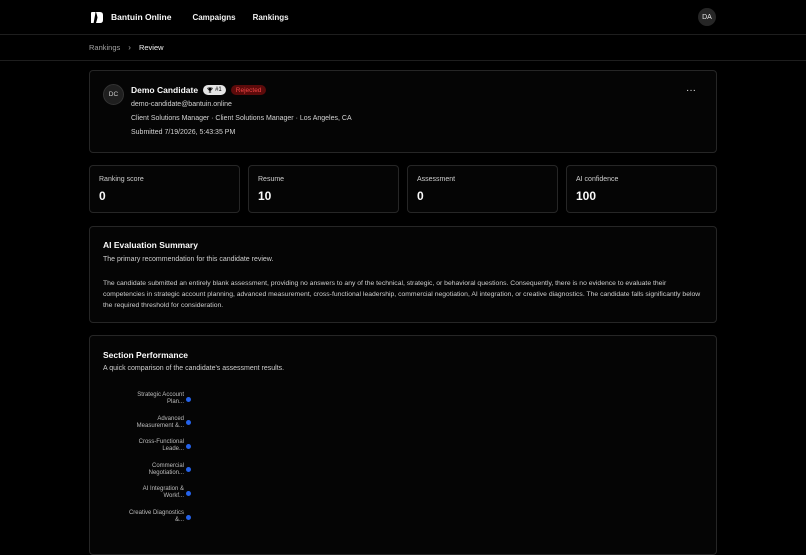  I want to click on stat-card-ranking-score: Ranking score 0, so click(164, 189).